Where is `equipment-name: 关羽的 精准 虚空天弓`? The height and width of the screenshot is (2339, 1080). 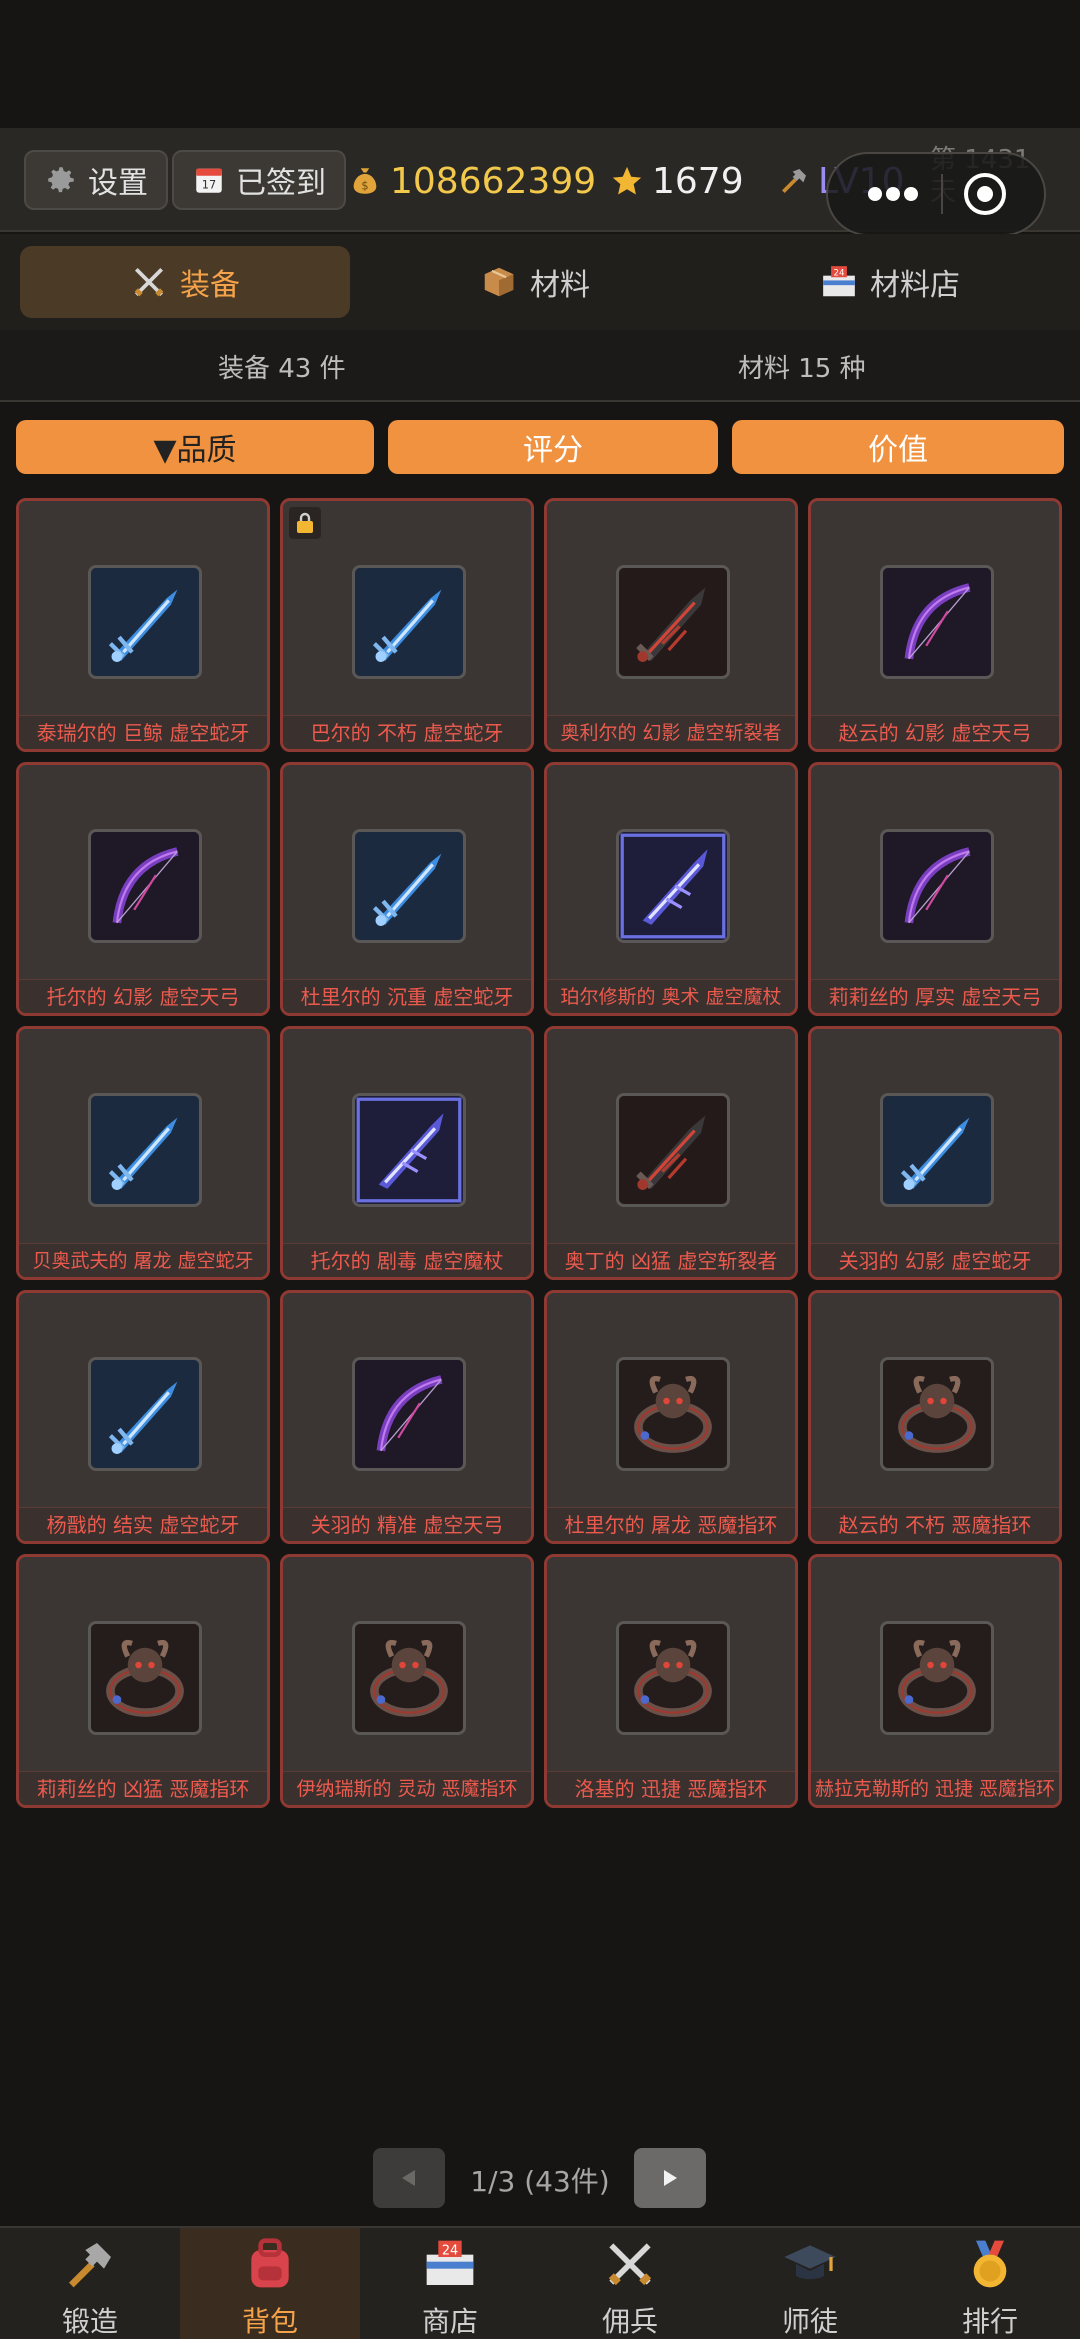
equipment-name: 关羽的 精准 虚空天弓 is located at coordinates (407, 1524).